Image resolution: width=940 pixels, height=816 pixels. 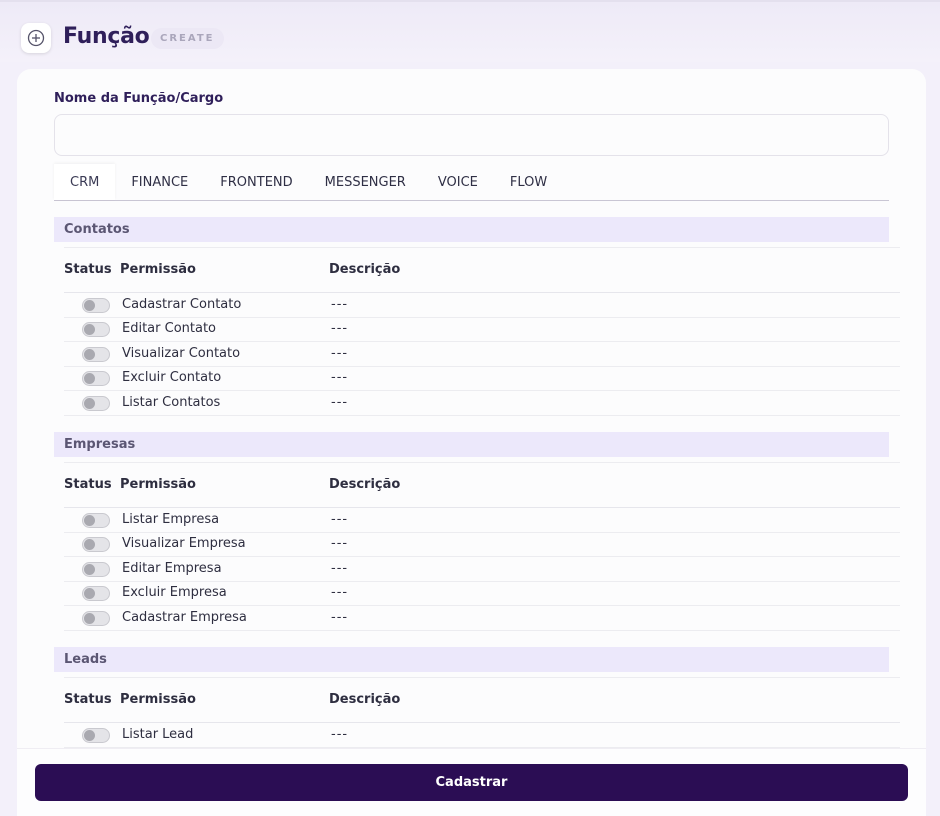 What do you see at coordinates (171, 519) in the screenshot?
I see `permission-name: Listar Empresa` at bounding box center [171, 519].